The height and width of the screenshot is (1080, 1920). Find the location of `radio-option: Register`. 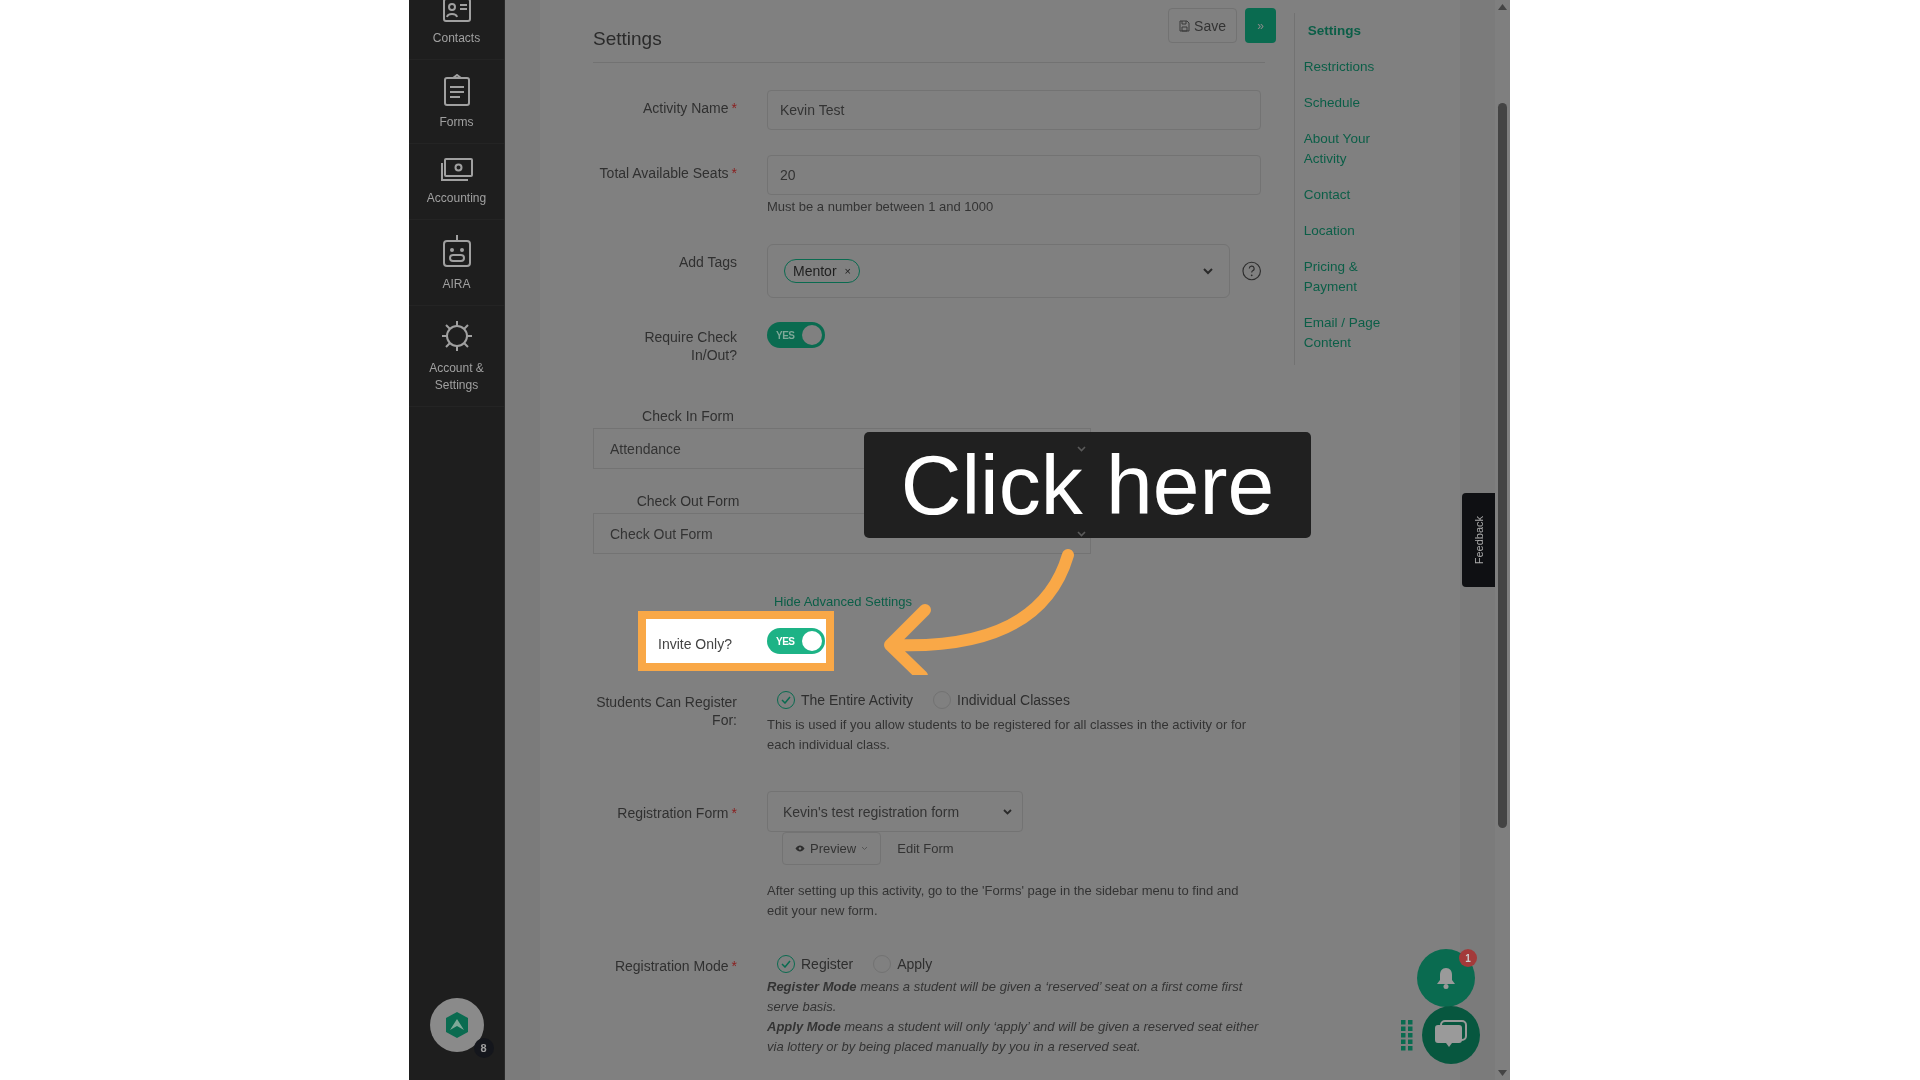

radio-option: Register is located at coordinates (815, 964).